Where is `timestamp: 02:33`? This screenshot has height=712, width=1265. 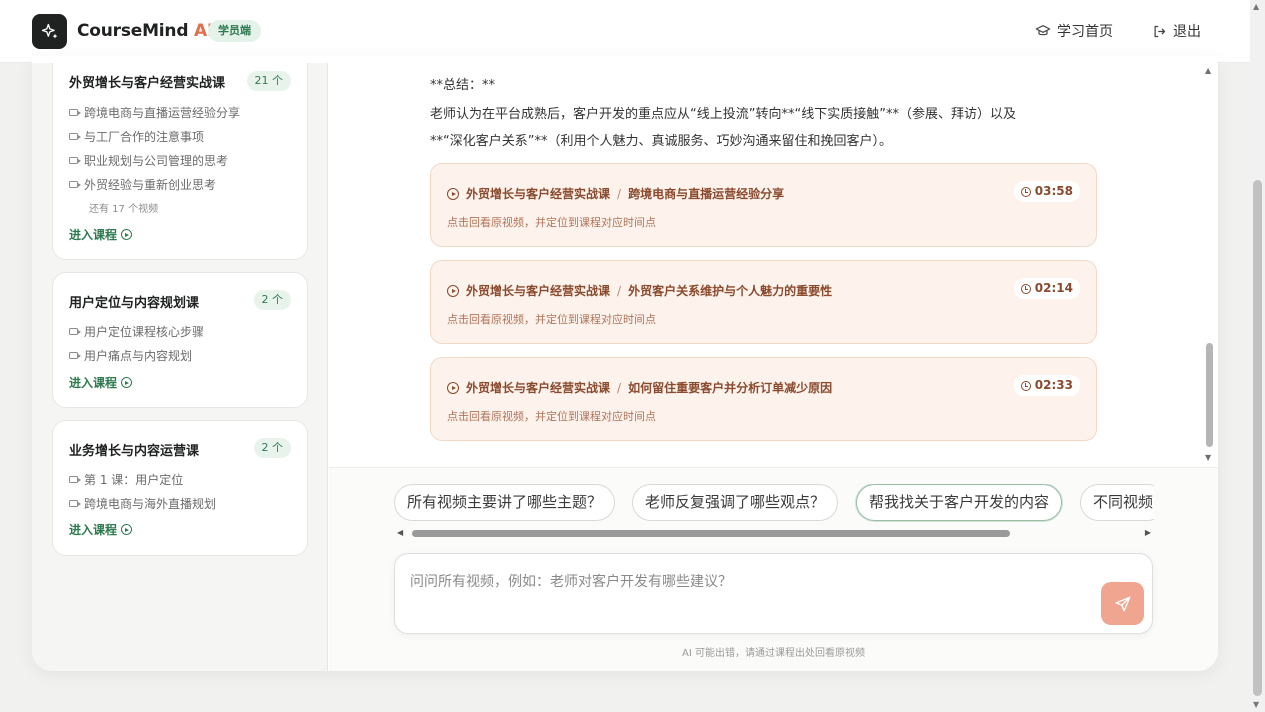 timestamp: 02:33 is located at coordinates (1053, 385).